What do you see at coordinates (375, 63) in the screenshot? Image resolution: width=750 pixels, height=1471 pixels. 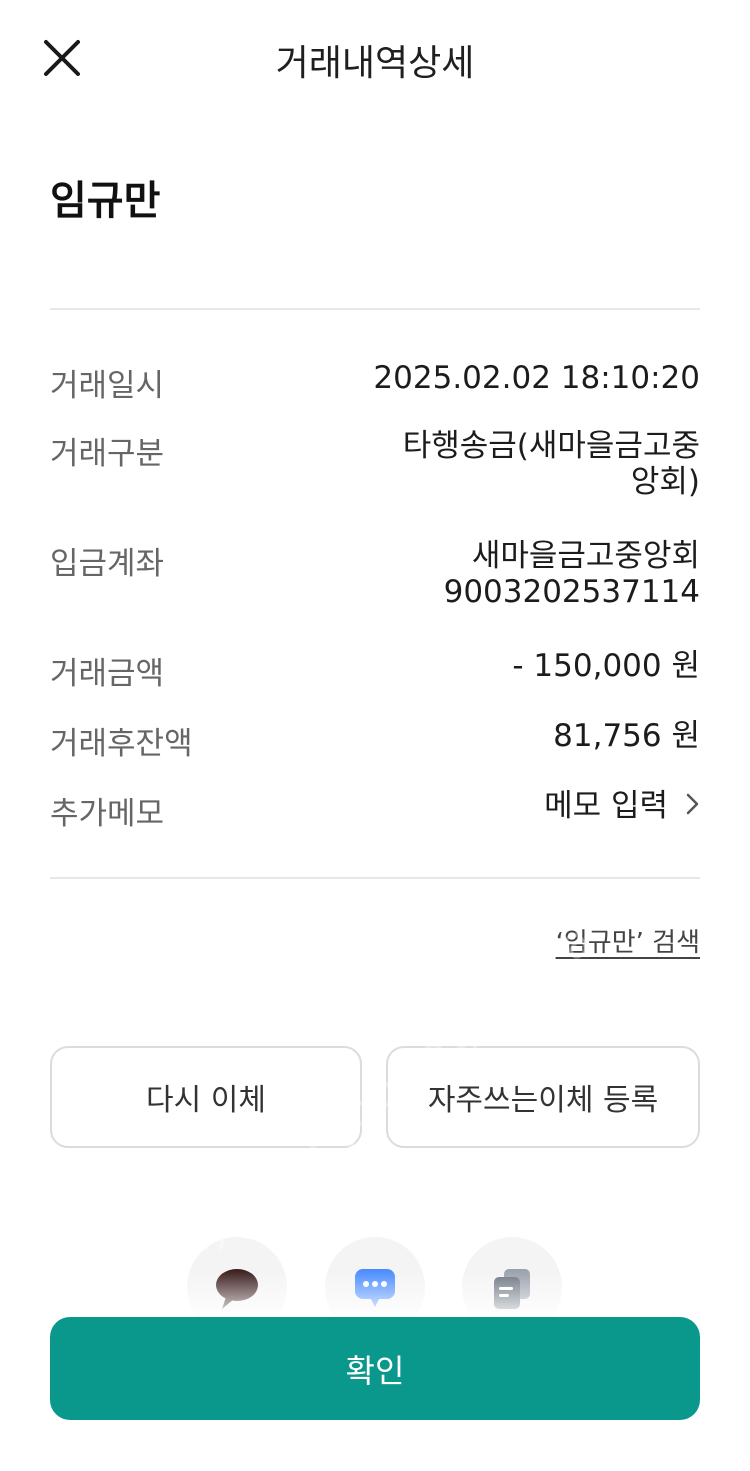 I see `page-title: 거래내역상세` at bounding box center [375, 63].